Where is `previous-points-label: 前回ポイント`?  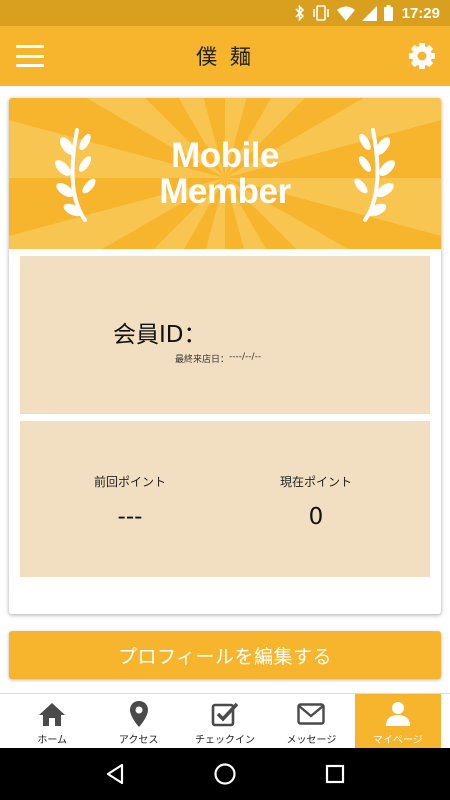 previous-points-label: 前回ポイント is located at coordinates (129, 482).